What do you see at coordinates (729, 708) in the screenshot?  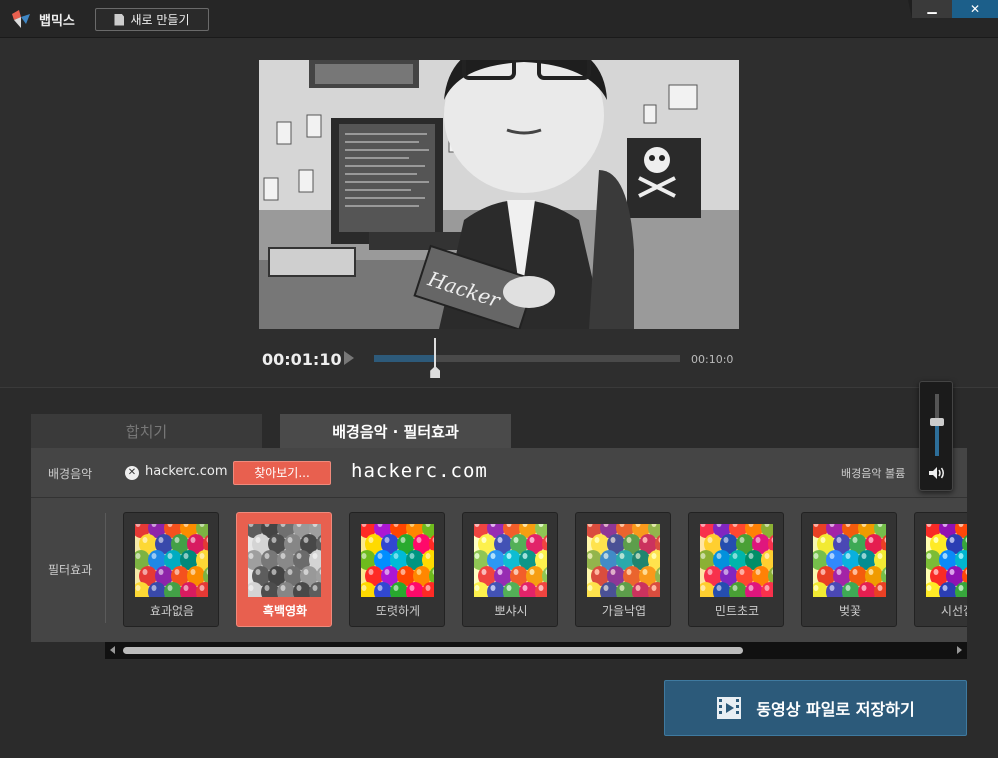 I see `film-icon` at bounding box center [729, 708].